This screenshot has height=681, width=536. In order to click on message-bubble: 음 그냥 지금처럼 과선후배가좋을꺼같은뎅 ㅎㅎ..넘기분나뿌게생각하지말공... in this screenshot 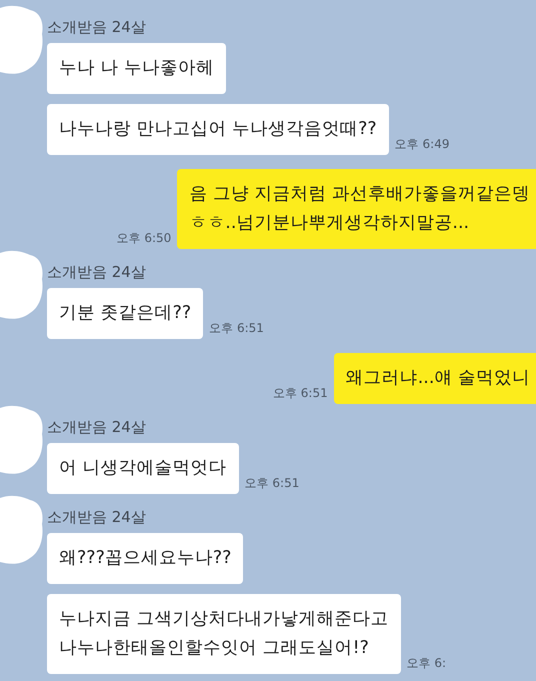, I will do `click(356, 209)`.